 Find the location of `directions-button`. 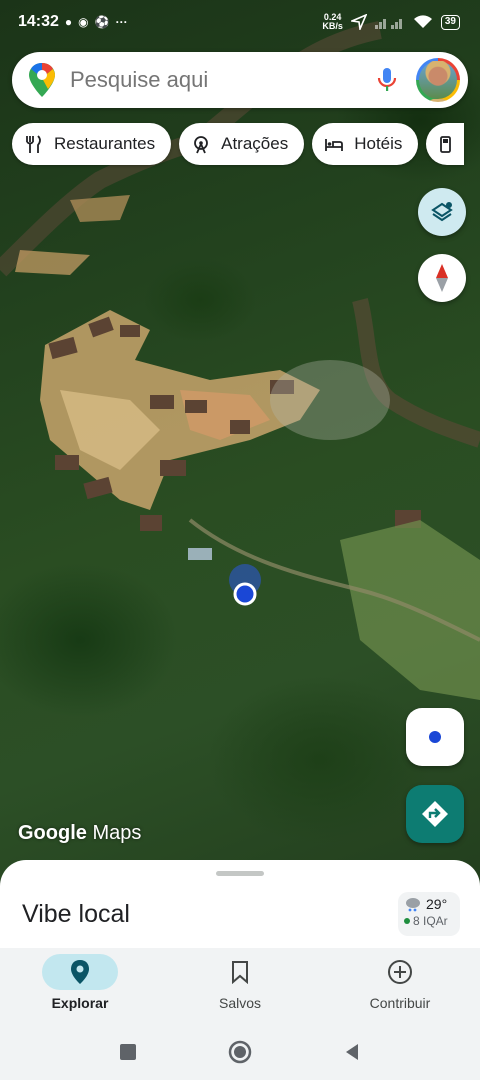

directions-button is located at coordinates (435, 814).